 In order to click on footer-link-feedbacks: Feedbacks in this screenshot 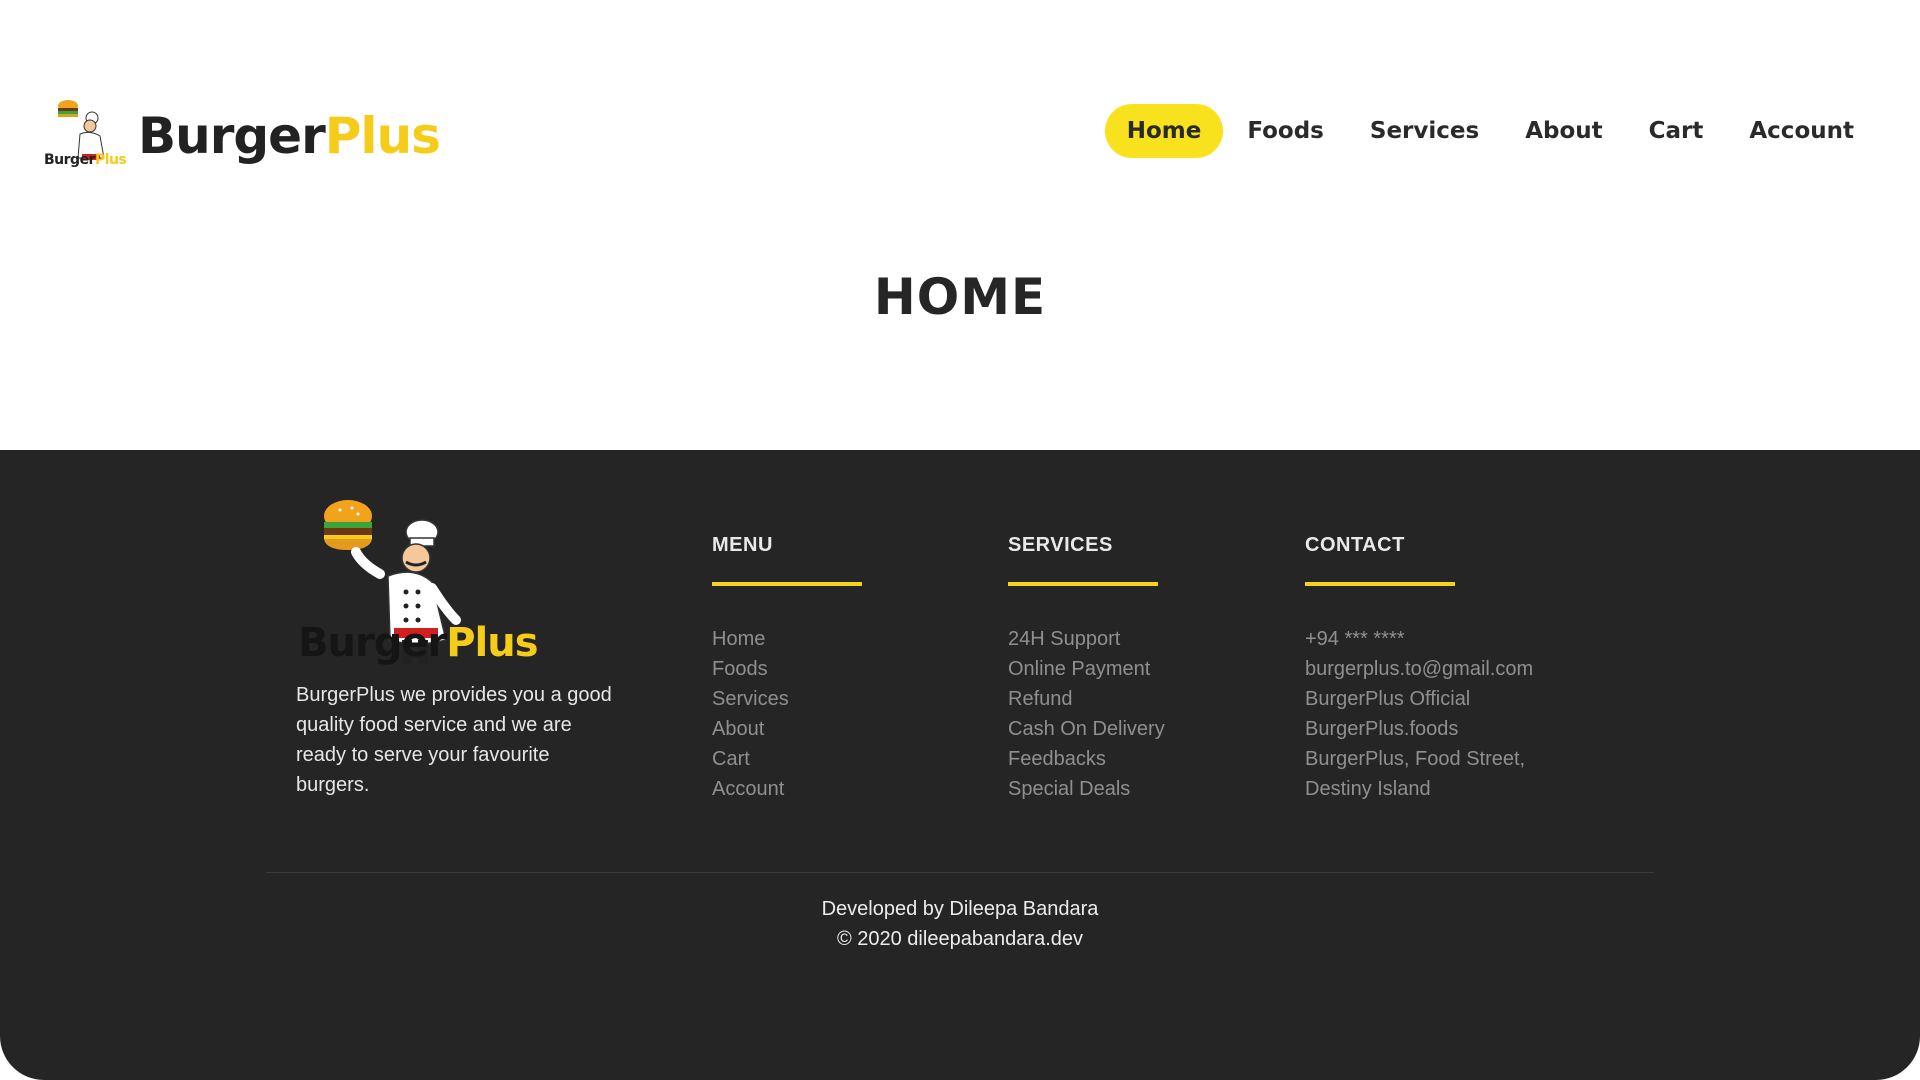, I will do `click(1143, 759)`.